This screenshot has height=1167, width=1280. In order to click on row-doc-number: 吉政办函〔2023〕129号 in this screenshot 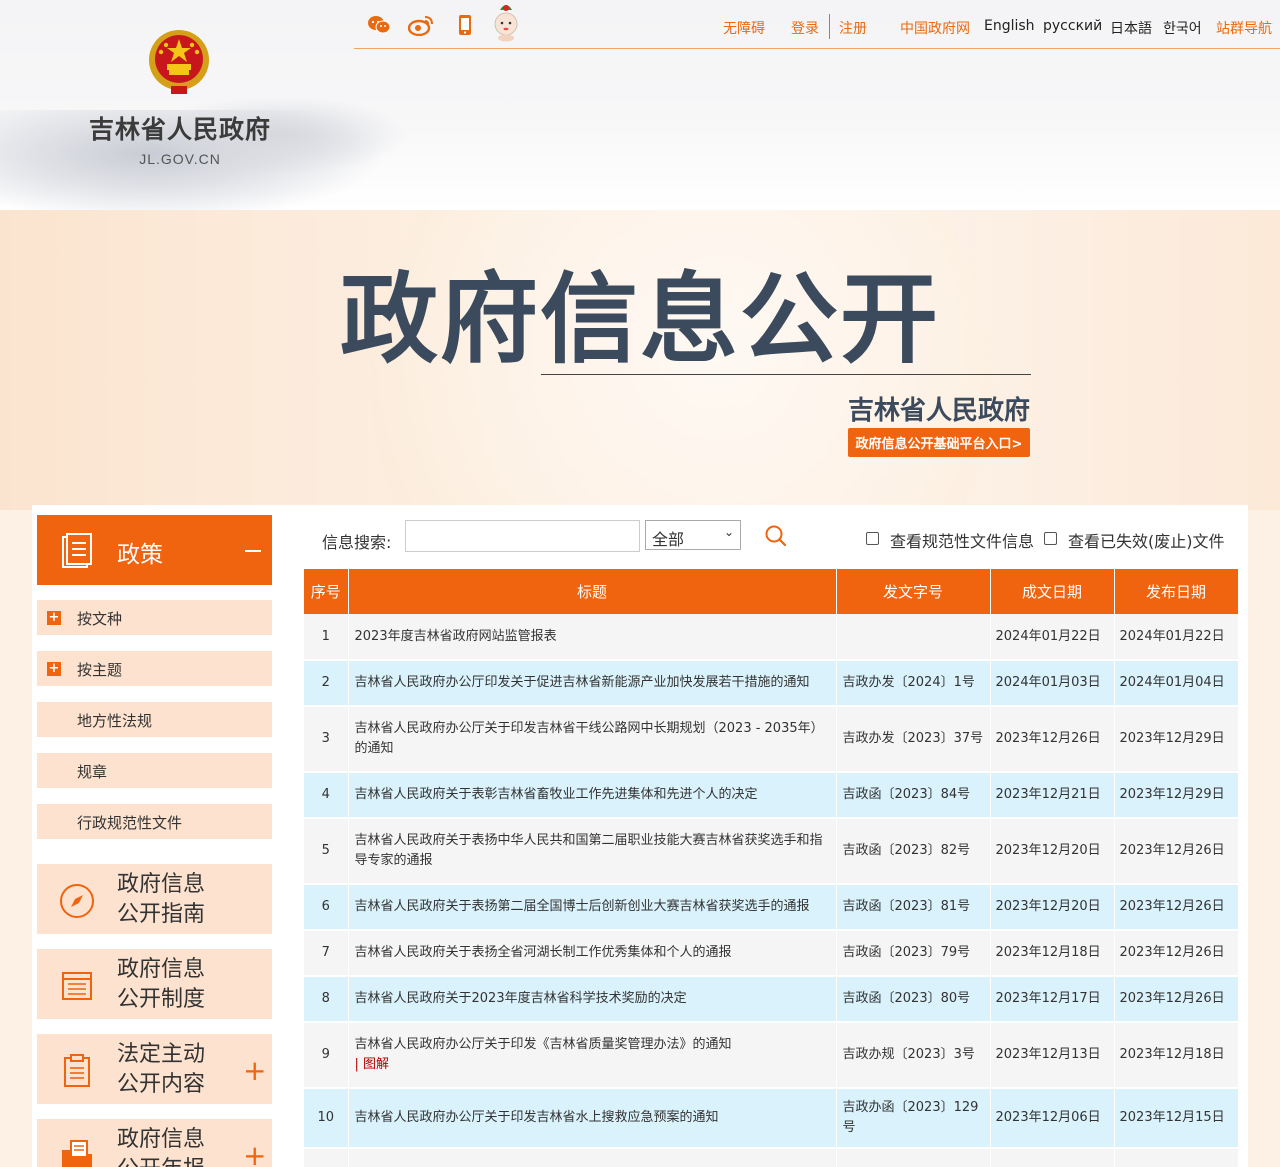, I will do `click(913, 1118)`.